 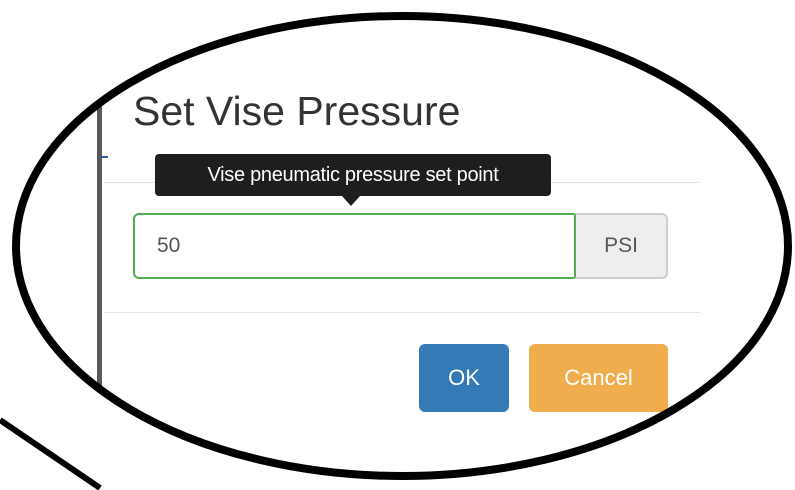 I want to click on footer-divider, so click(x=402, y=312).